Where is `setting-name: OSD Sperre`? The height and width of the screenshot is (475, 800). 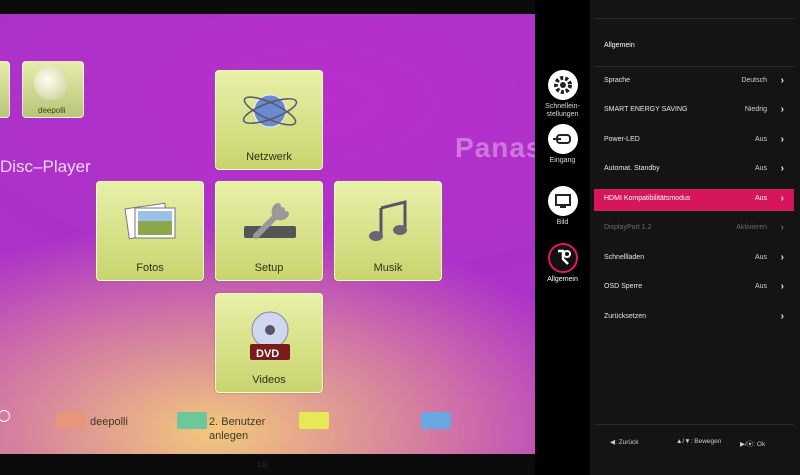
setting-name: OSD Sperre is located at coordinates (623, 286).